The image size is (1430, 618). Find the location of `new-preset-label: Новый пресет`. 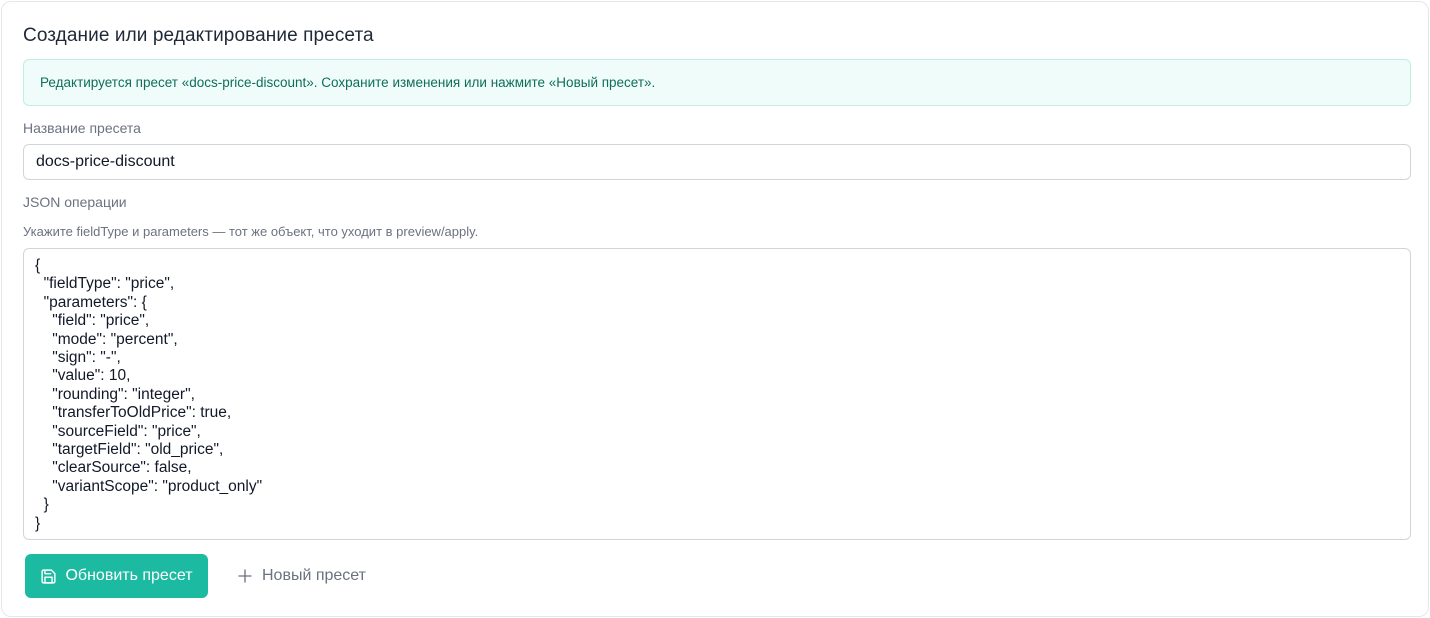

new-preset-label: Новый пресет is located at coordinates (314, 575).